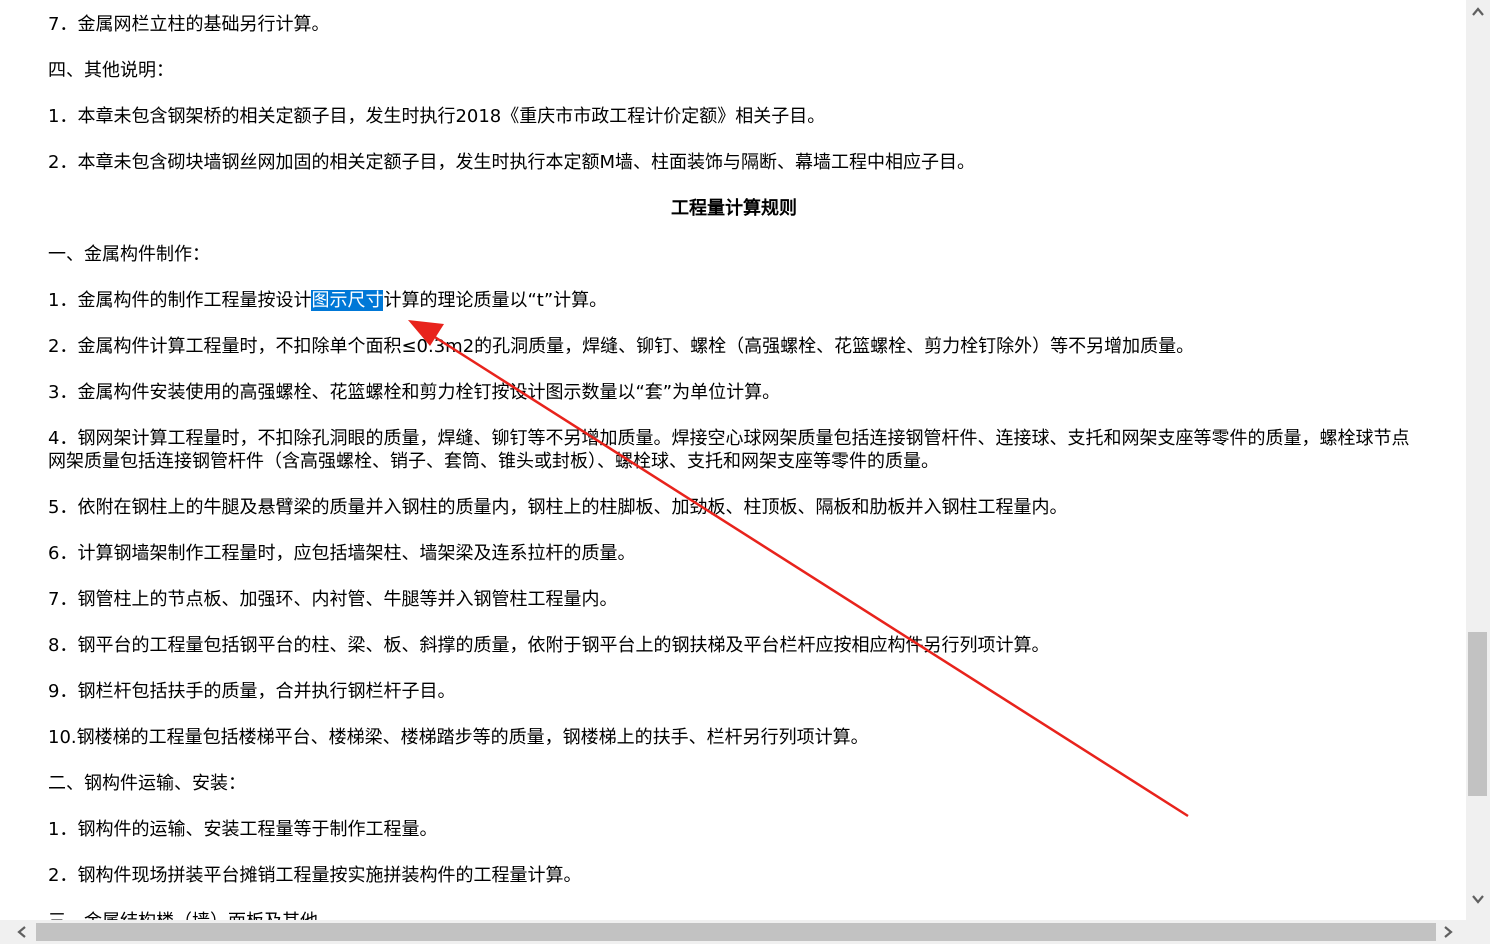 Image resolution: width=1490 pixels, height=949 pixels. Describe the element at coordinates (1477, 714) in the screenshot. I see `vertical-scroll-thumb` at that location.